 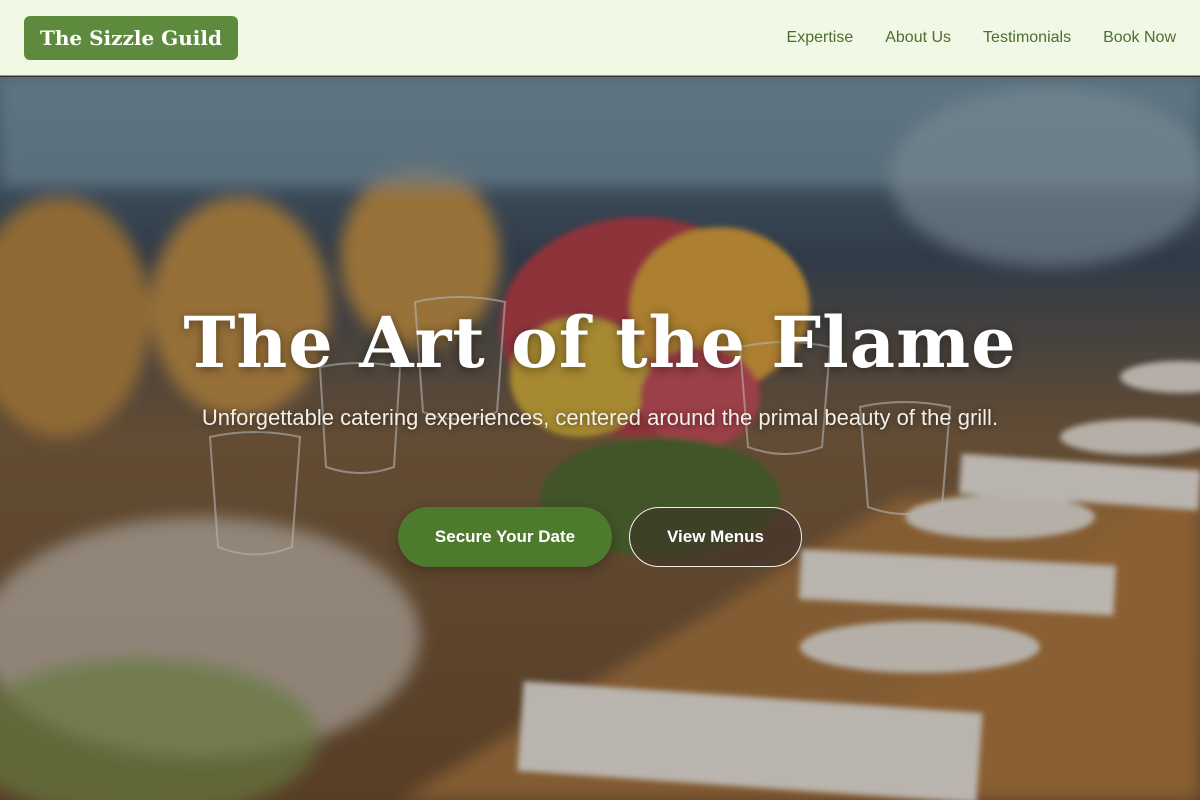 I want to click on nav-link-about-us: About Us, so click(x=918, y=38).